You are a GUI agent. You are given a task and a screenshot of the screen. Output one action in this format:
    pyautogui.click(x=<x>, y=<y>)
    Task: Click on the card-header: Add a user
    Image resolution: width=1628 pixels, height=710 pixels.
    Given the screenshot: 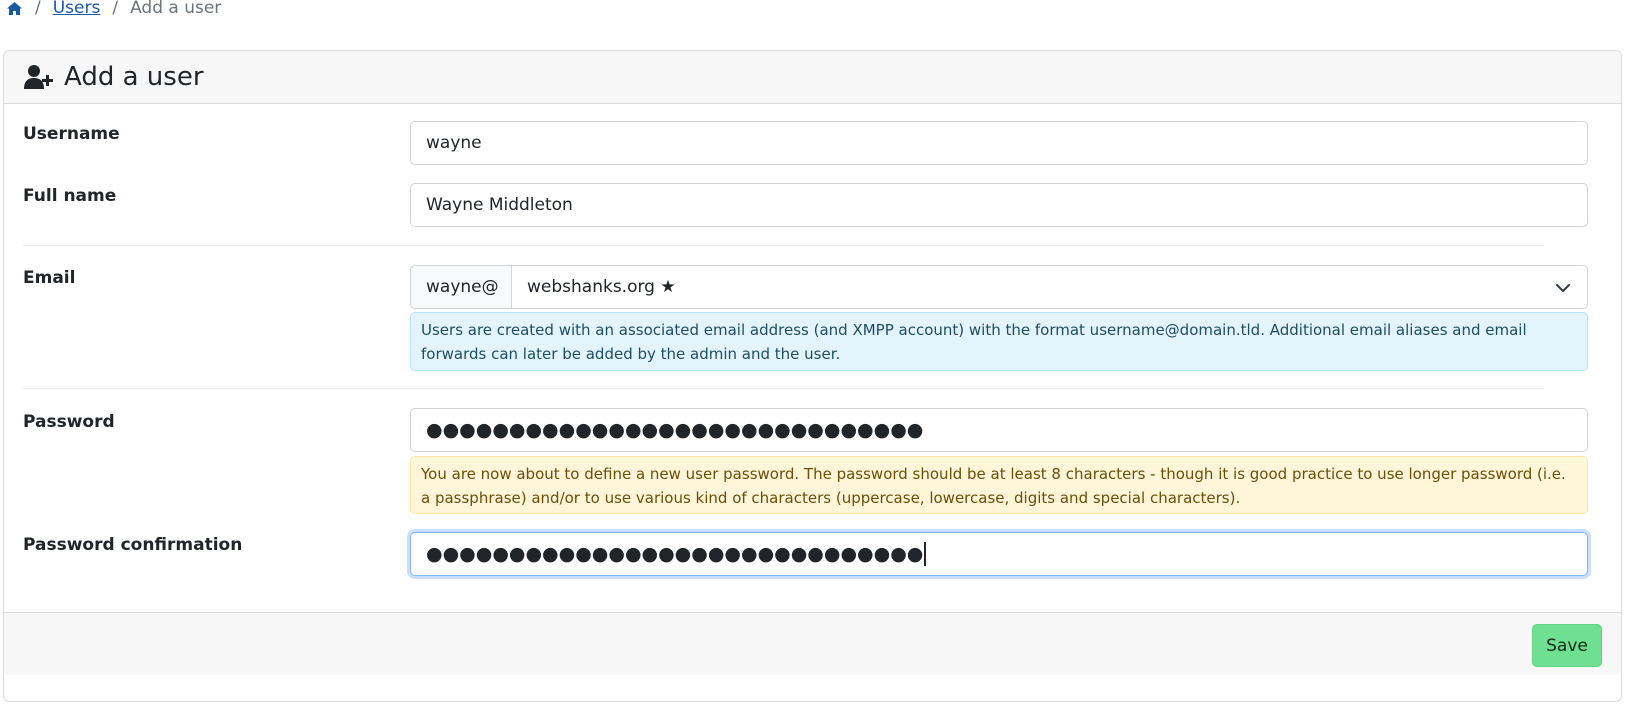 What is the action you would take?
    pyautogui.click(x=812, y=77)
    